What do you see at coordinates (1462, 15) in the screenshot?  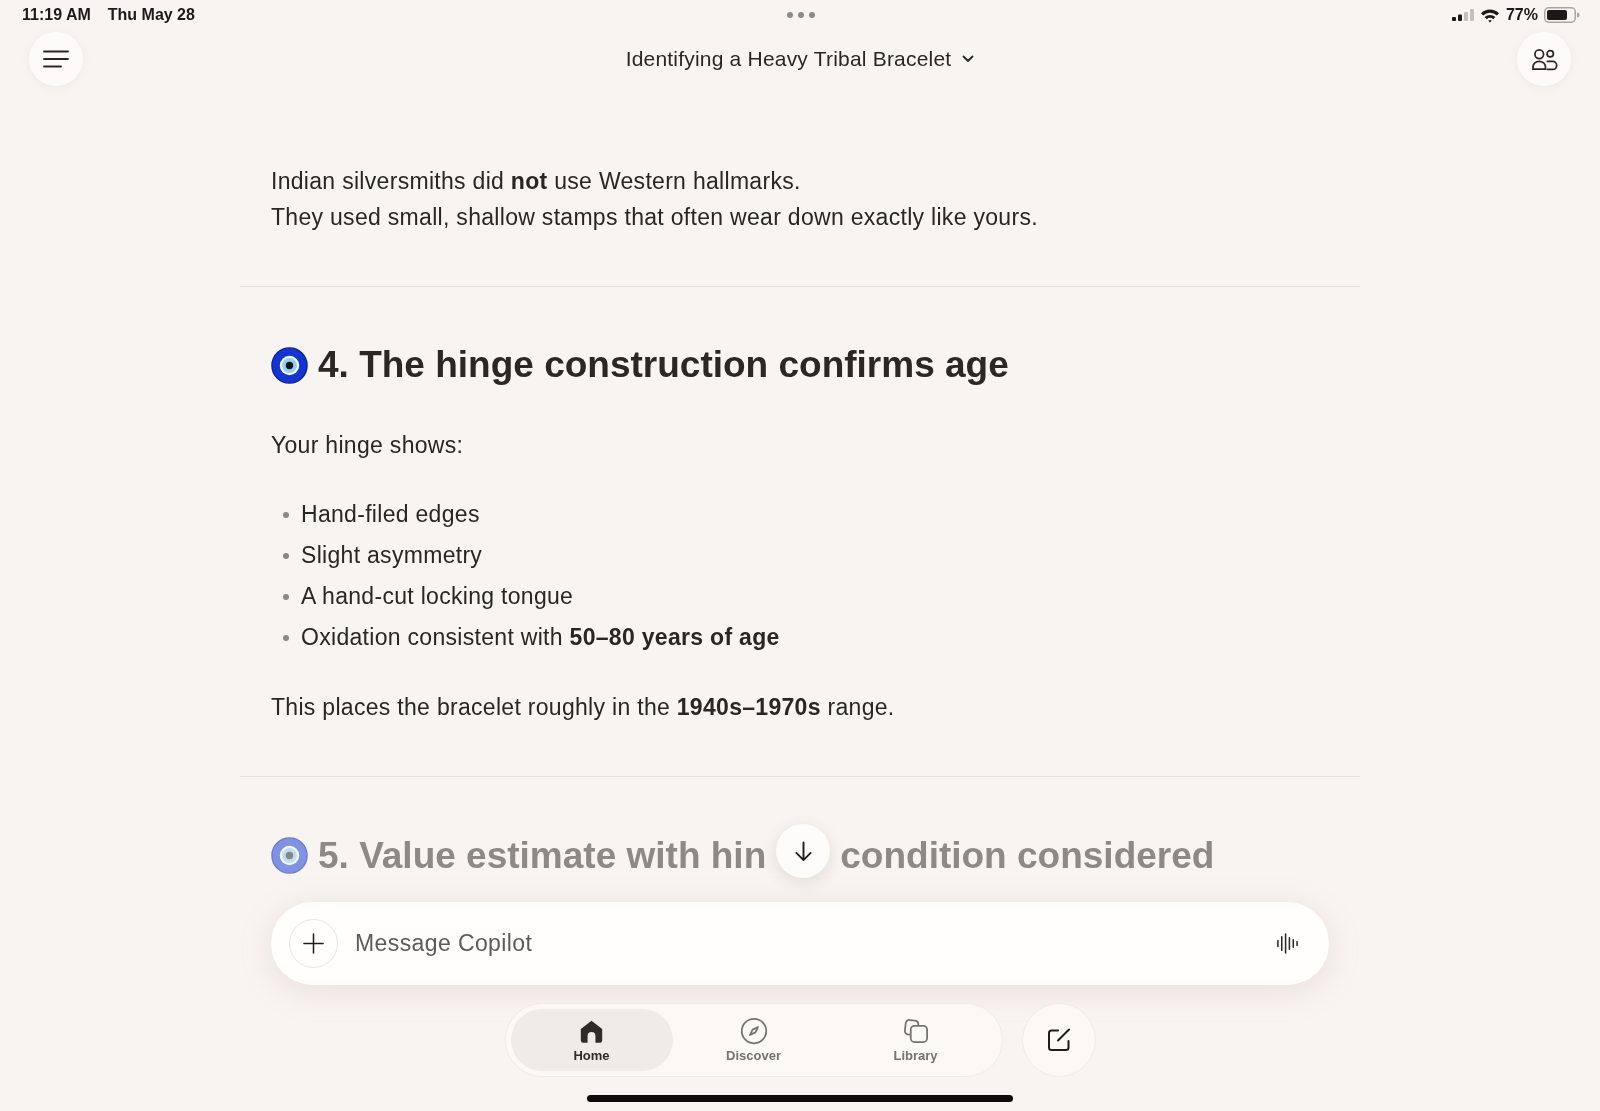 I see `signal-icon` at bounding box center [1462, 15].